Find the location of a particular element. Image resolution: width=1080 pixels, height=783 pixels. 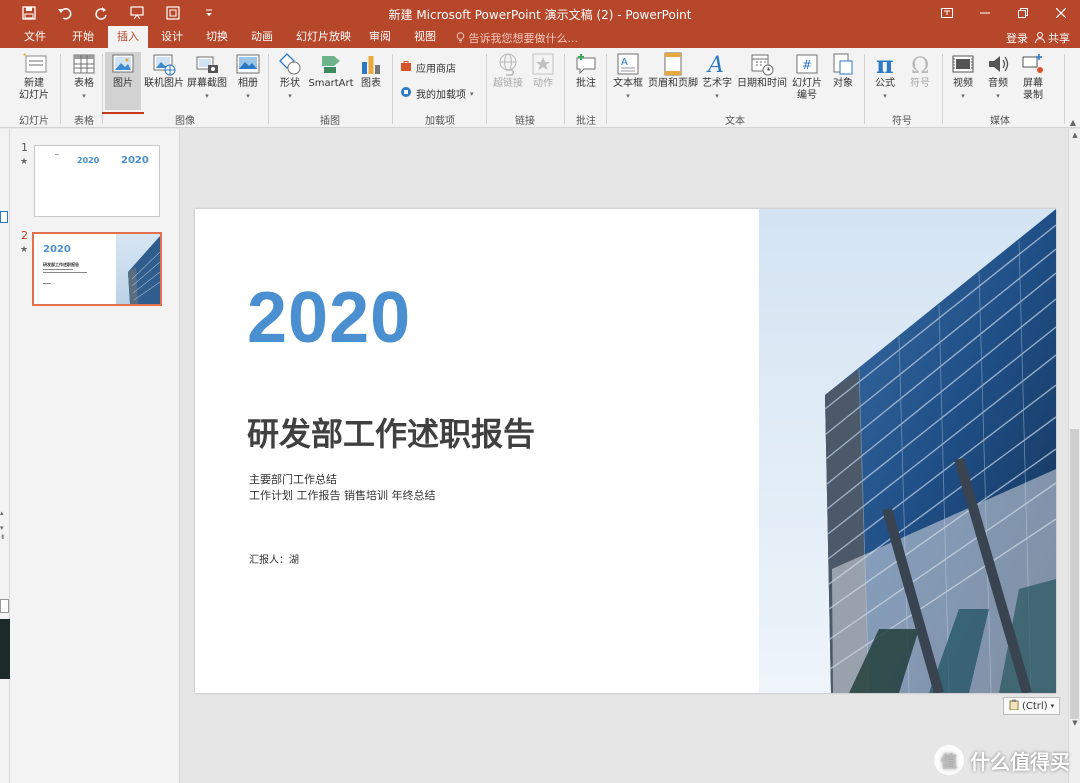

slide-thumbnail-1: 2020 2020 is located at coordinates (97, 181).